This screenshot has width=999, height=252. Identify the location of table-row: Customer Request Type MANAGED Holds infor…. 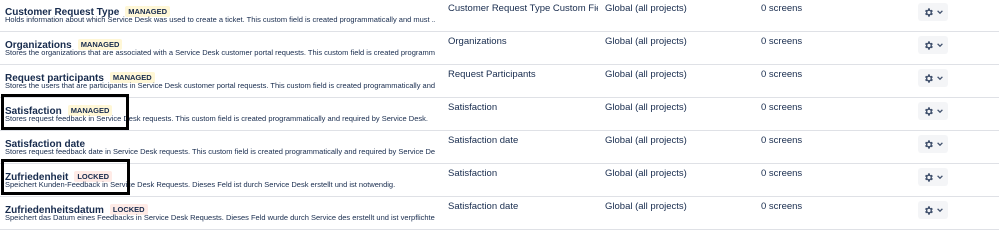
(499, 16).